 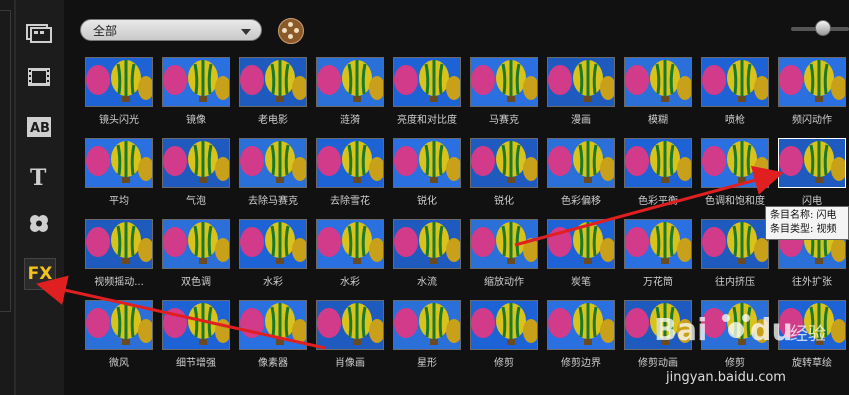 I want to click on filter-tile: 修剪动画, so click(x=658, y=340).